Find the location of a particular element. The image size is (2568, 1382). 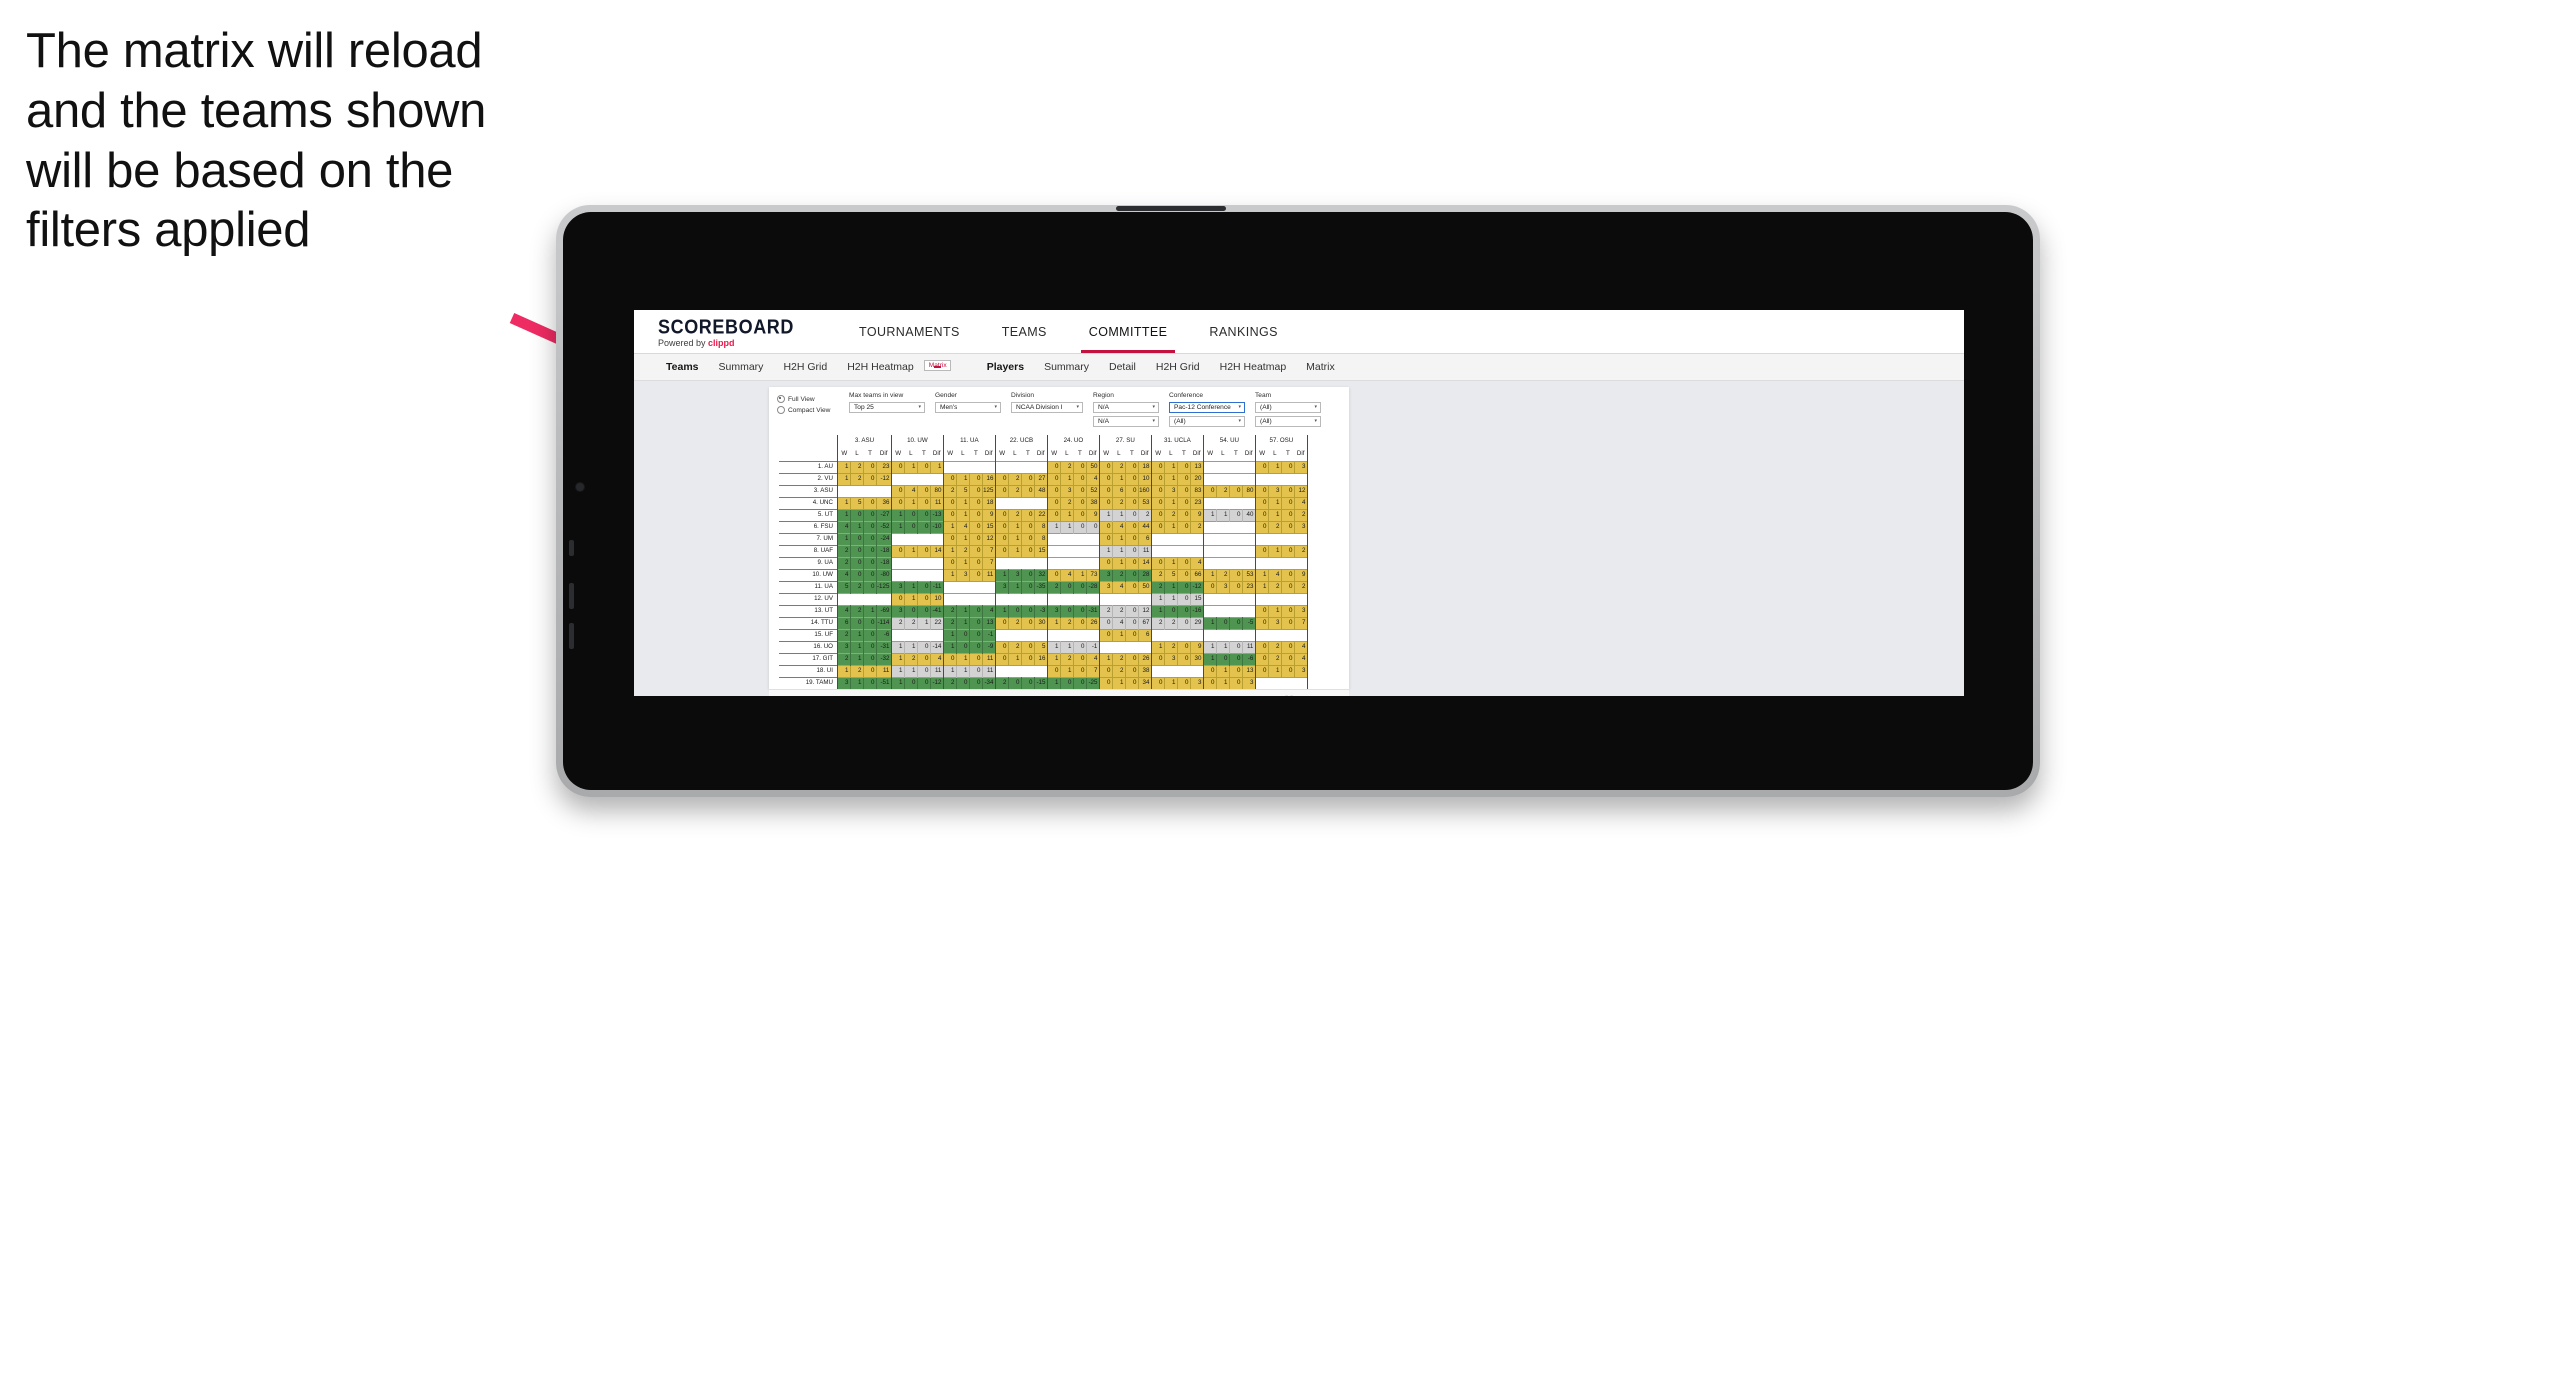

matrix-column-header: 57. OSU is located at coordinates (1281, 441).